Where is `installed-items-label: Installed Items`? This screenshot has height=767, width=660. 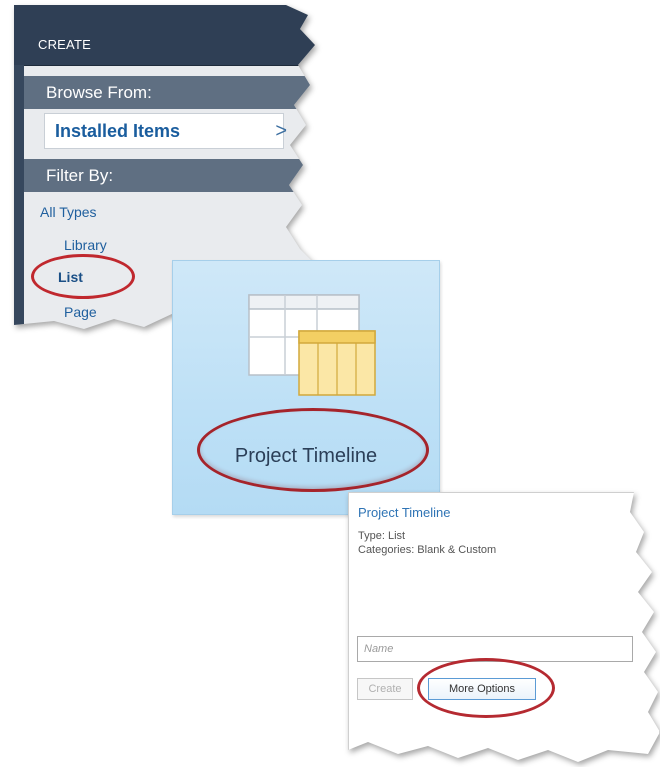
installed-items-label: Installed Items is located at coordinates (118, 131).